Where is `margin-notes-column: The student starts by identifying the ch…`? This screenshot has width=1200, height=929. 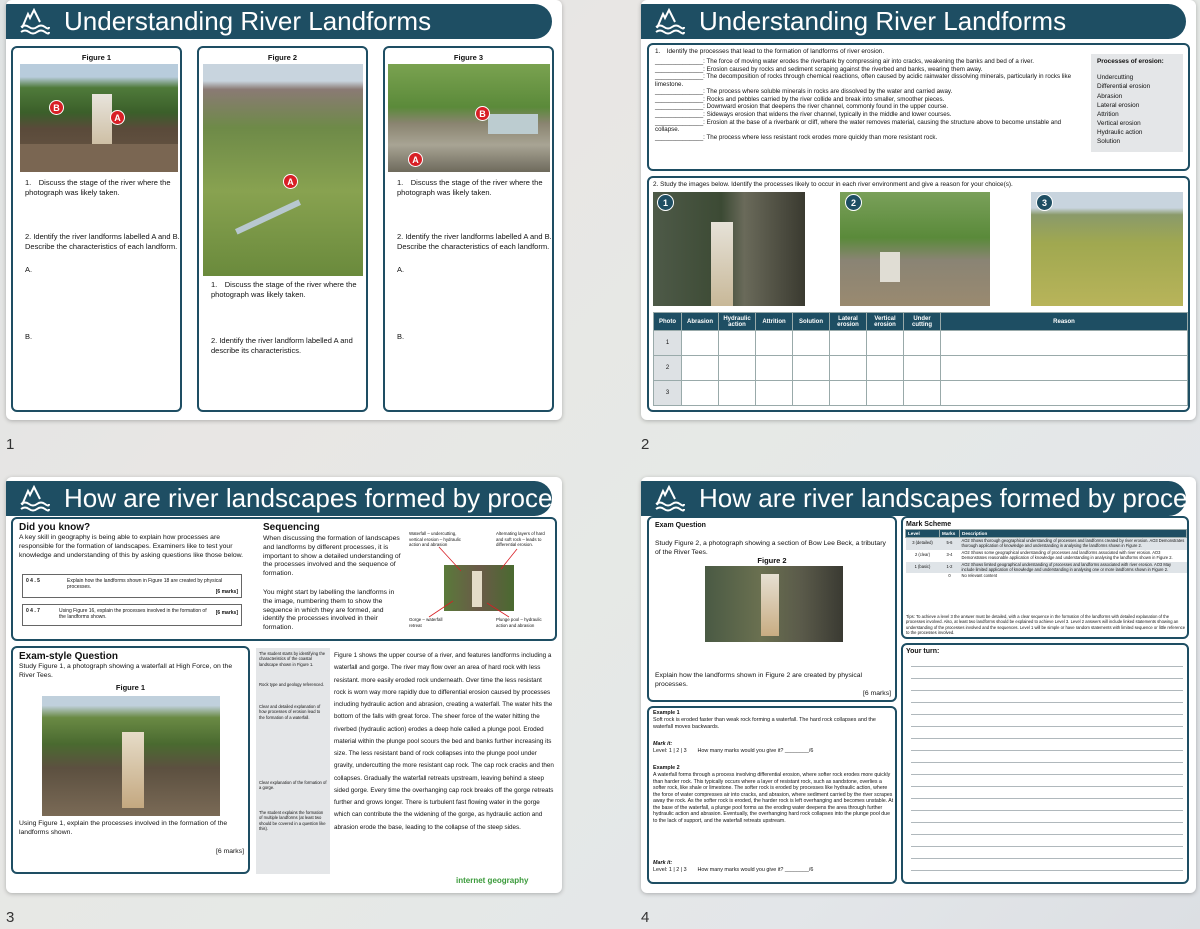 margin-notes-column: The student starts by identifying the ch… is located at coordinates (293, 761).